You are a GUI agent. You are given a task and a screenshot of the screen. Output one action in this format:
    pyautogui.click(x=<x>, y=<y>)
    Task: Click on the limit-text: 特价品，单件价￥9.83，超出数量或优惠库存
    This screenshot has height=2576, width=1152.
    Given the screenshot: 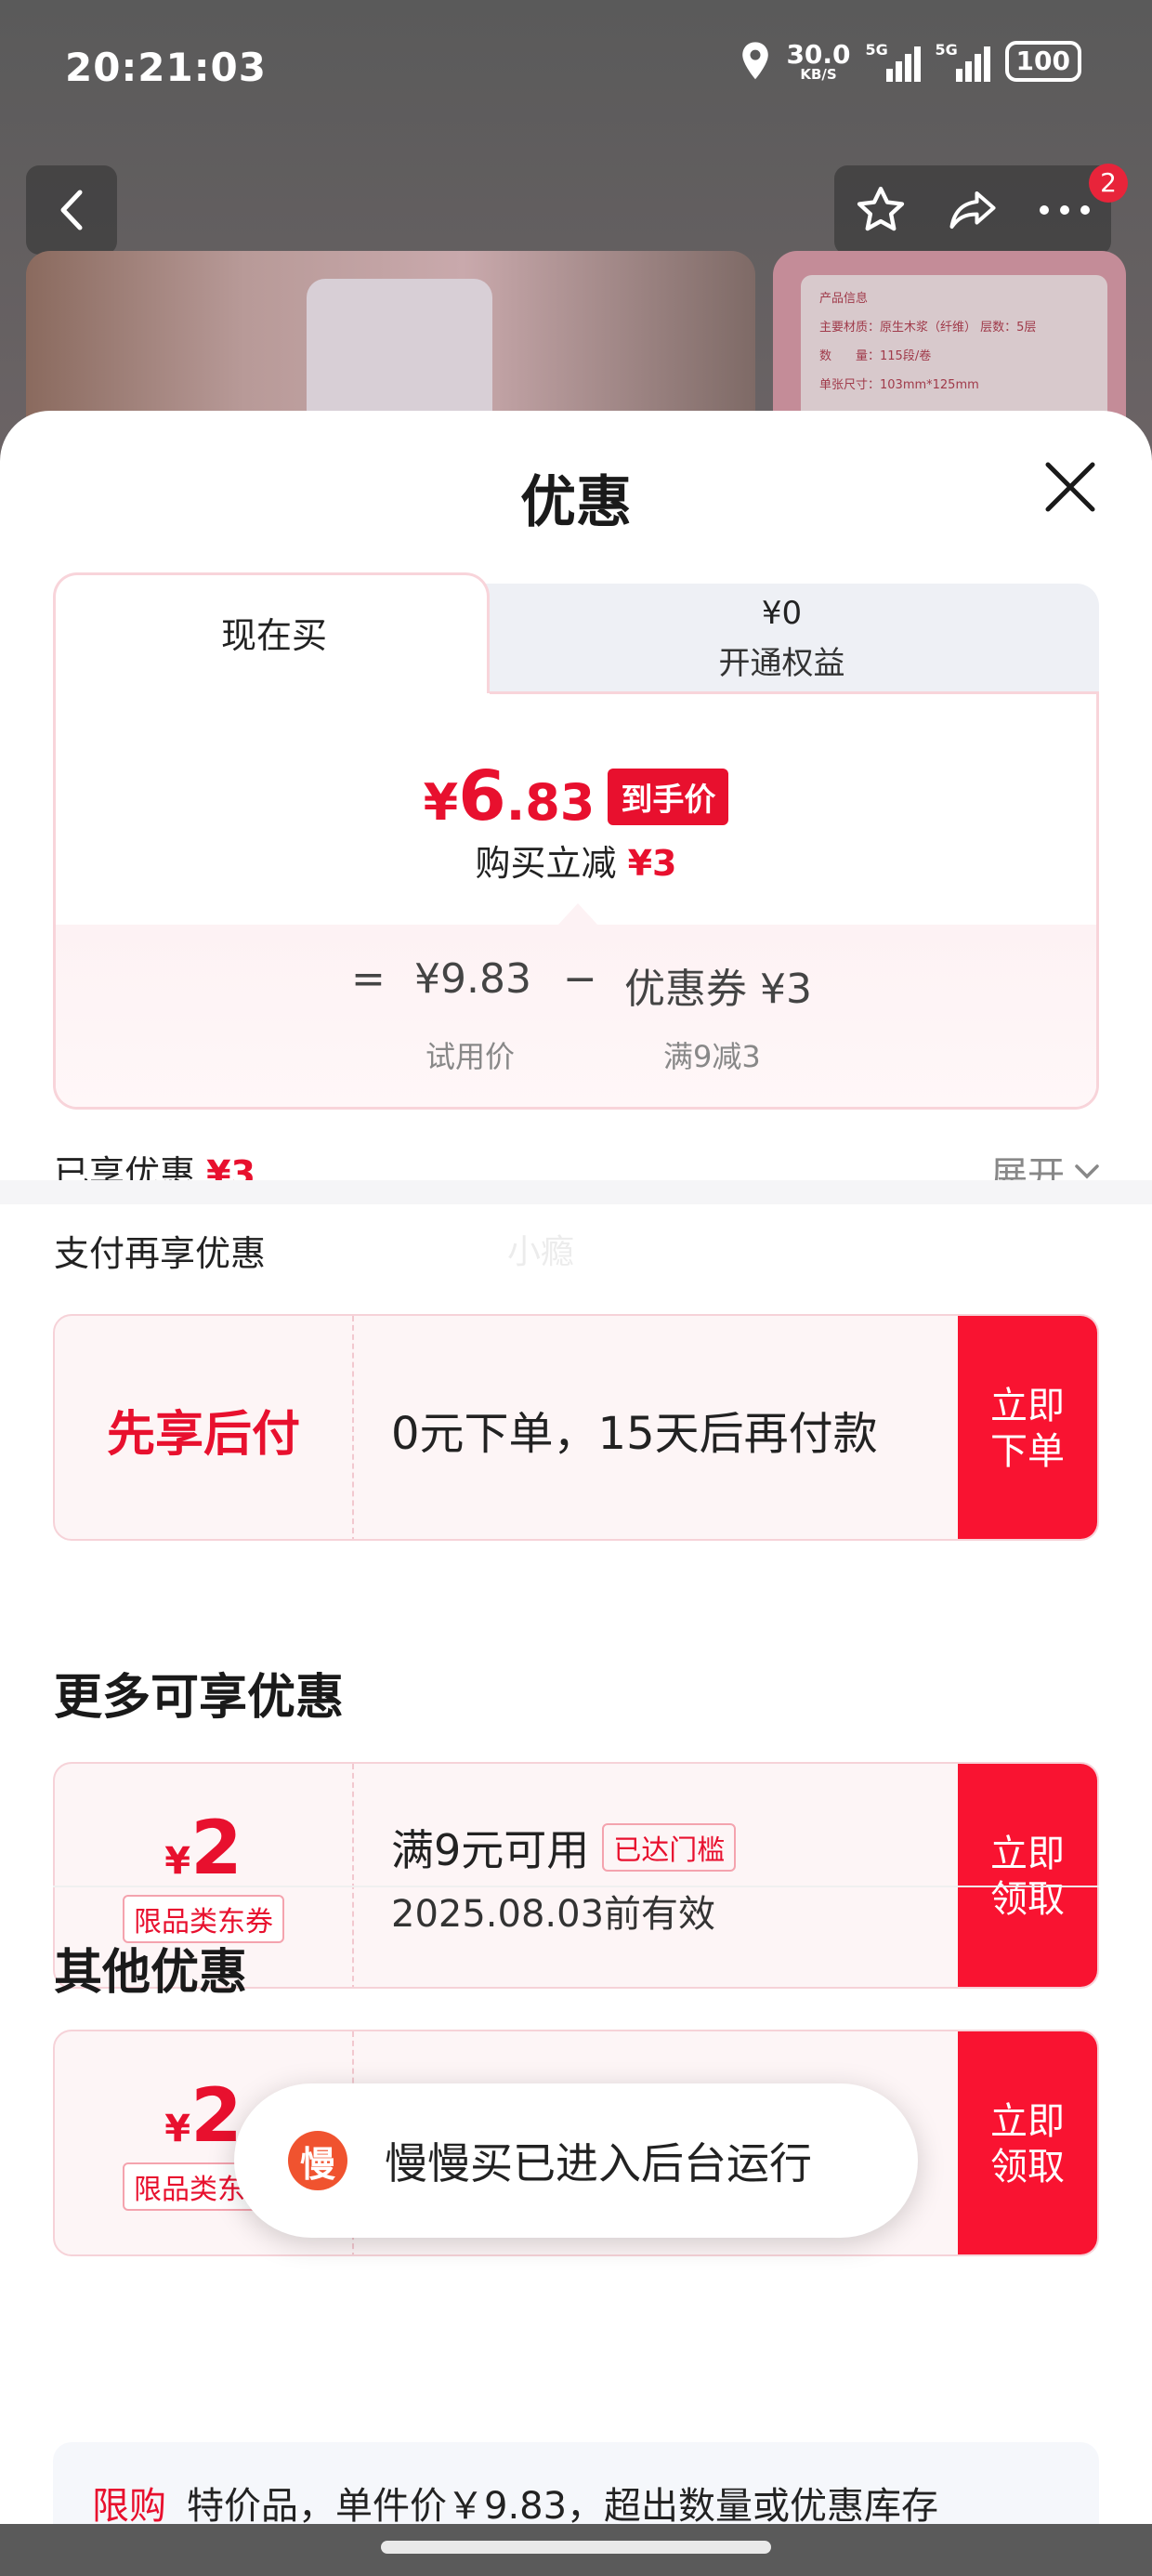 What is the action you would take?
    pyautogui.click(x=563, y=2506)
    